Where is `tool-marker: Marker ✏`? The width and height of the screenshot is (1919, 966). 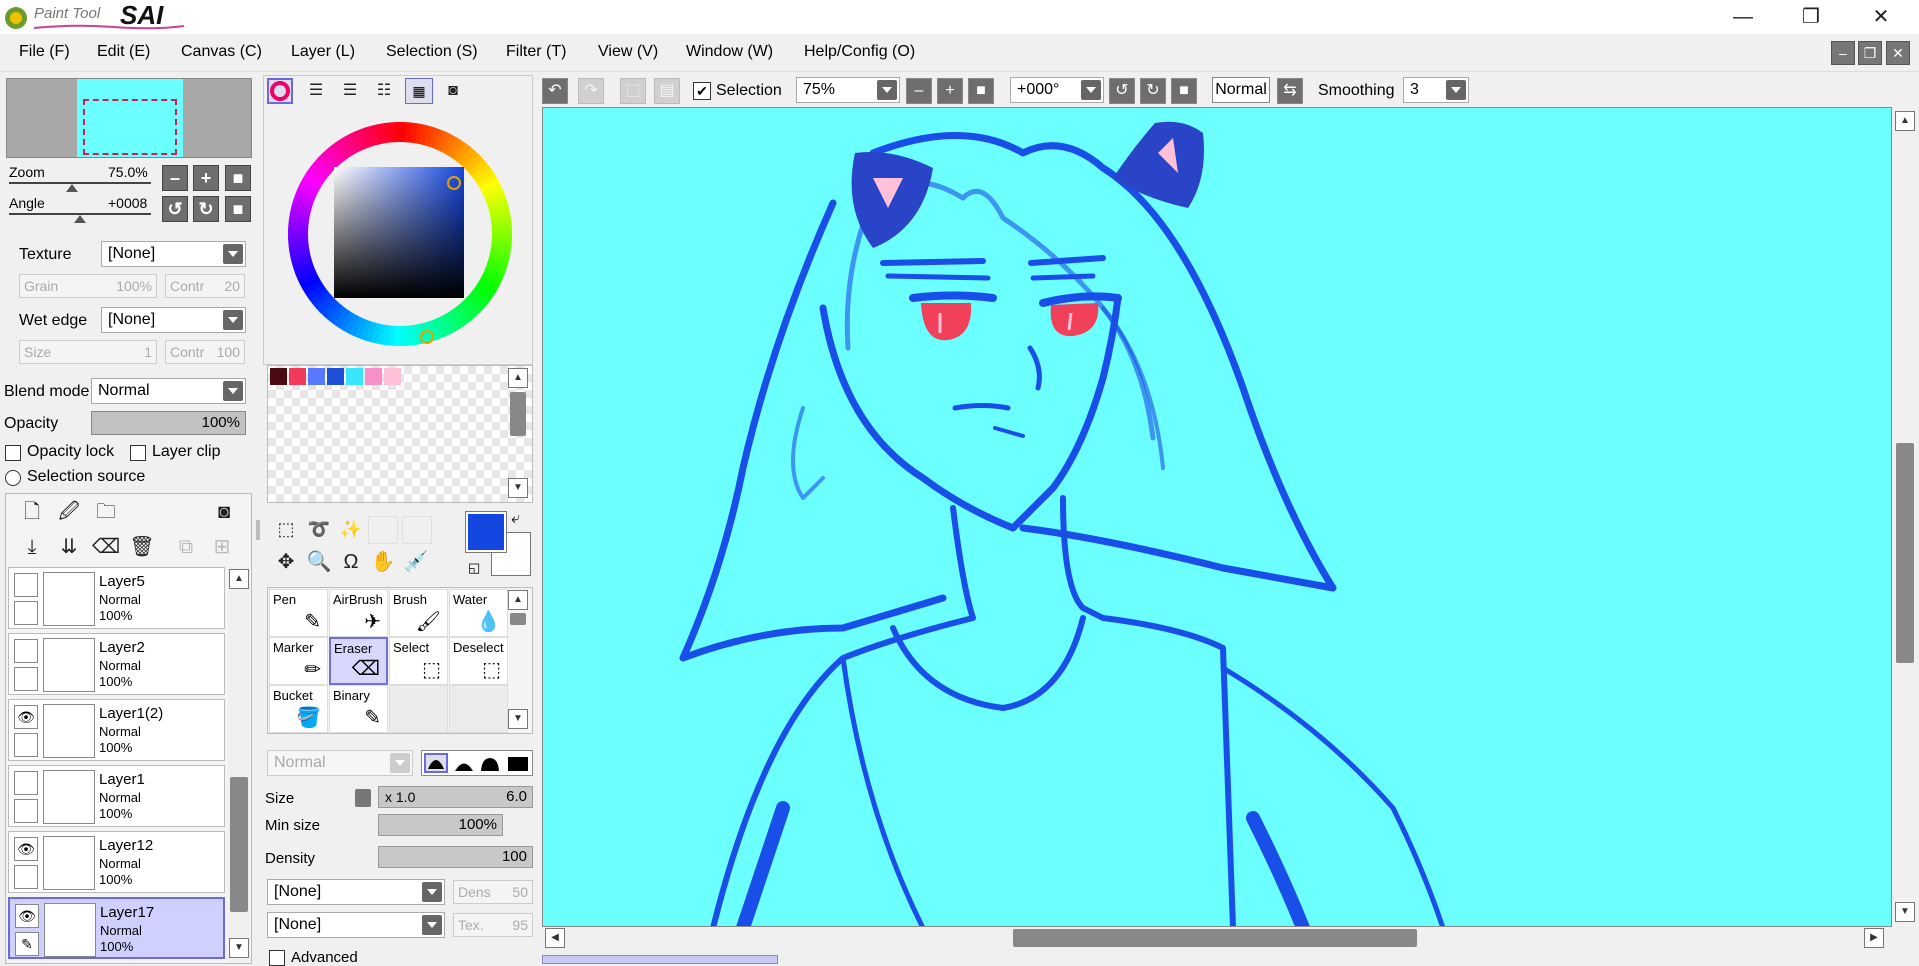 tool-marker: Marker ✏ is located at coordinates (298, 661).